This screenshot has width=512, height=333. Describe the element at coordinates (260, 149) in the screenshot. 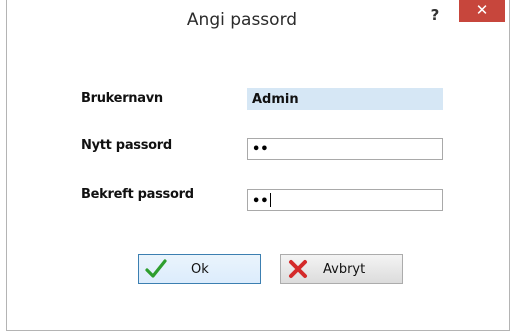

I see `new-password-value: ••` at that location.